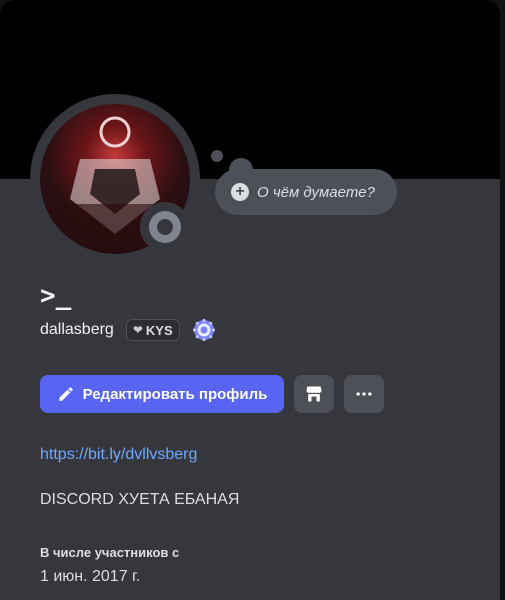  I want to click on username-row: dallasberg ❤ KYS, so click(128, 330).